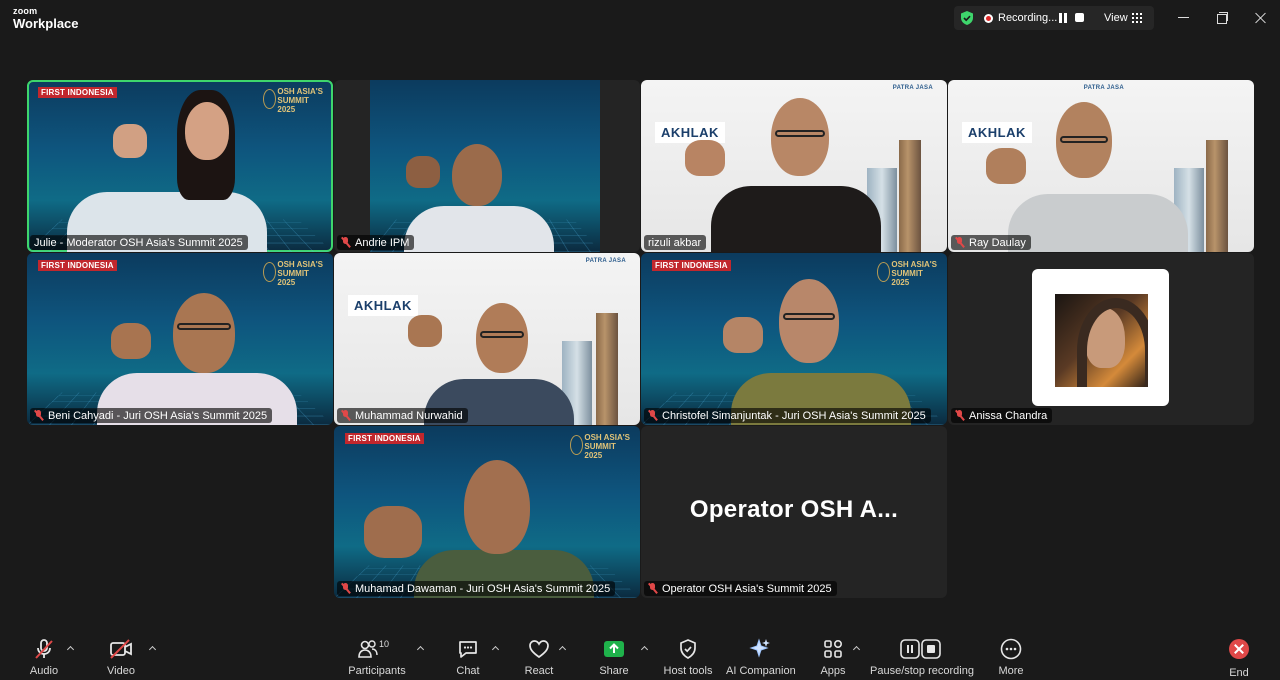 This screenshot has height=680, width=1280. What do you see at coordinates (1101, 166) in the screenshot?
I see `video-tile: PATRA JASA AKHLAK Ray Daulay` at bounding box center [1101, 166].